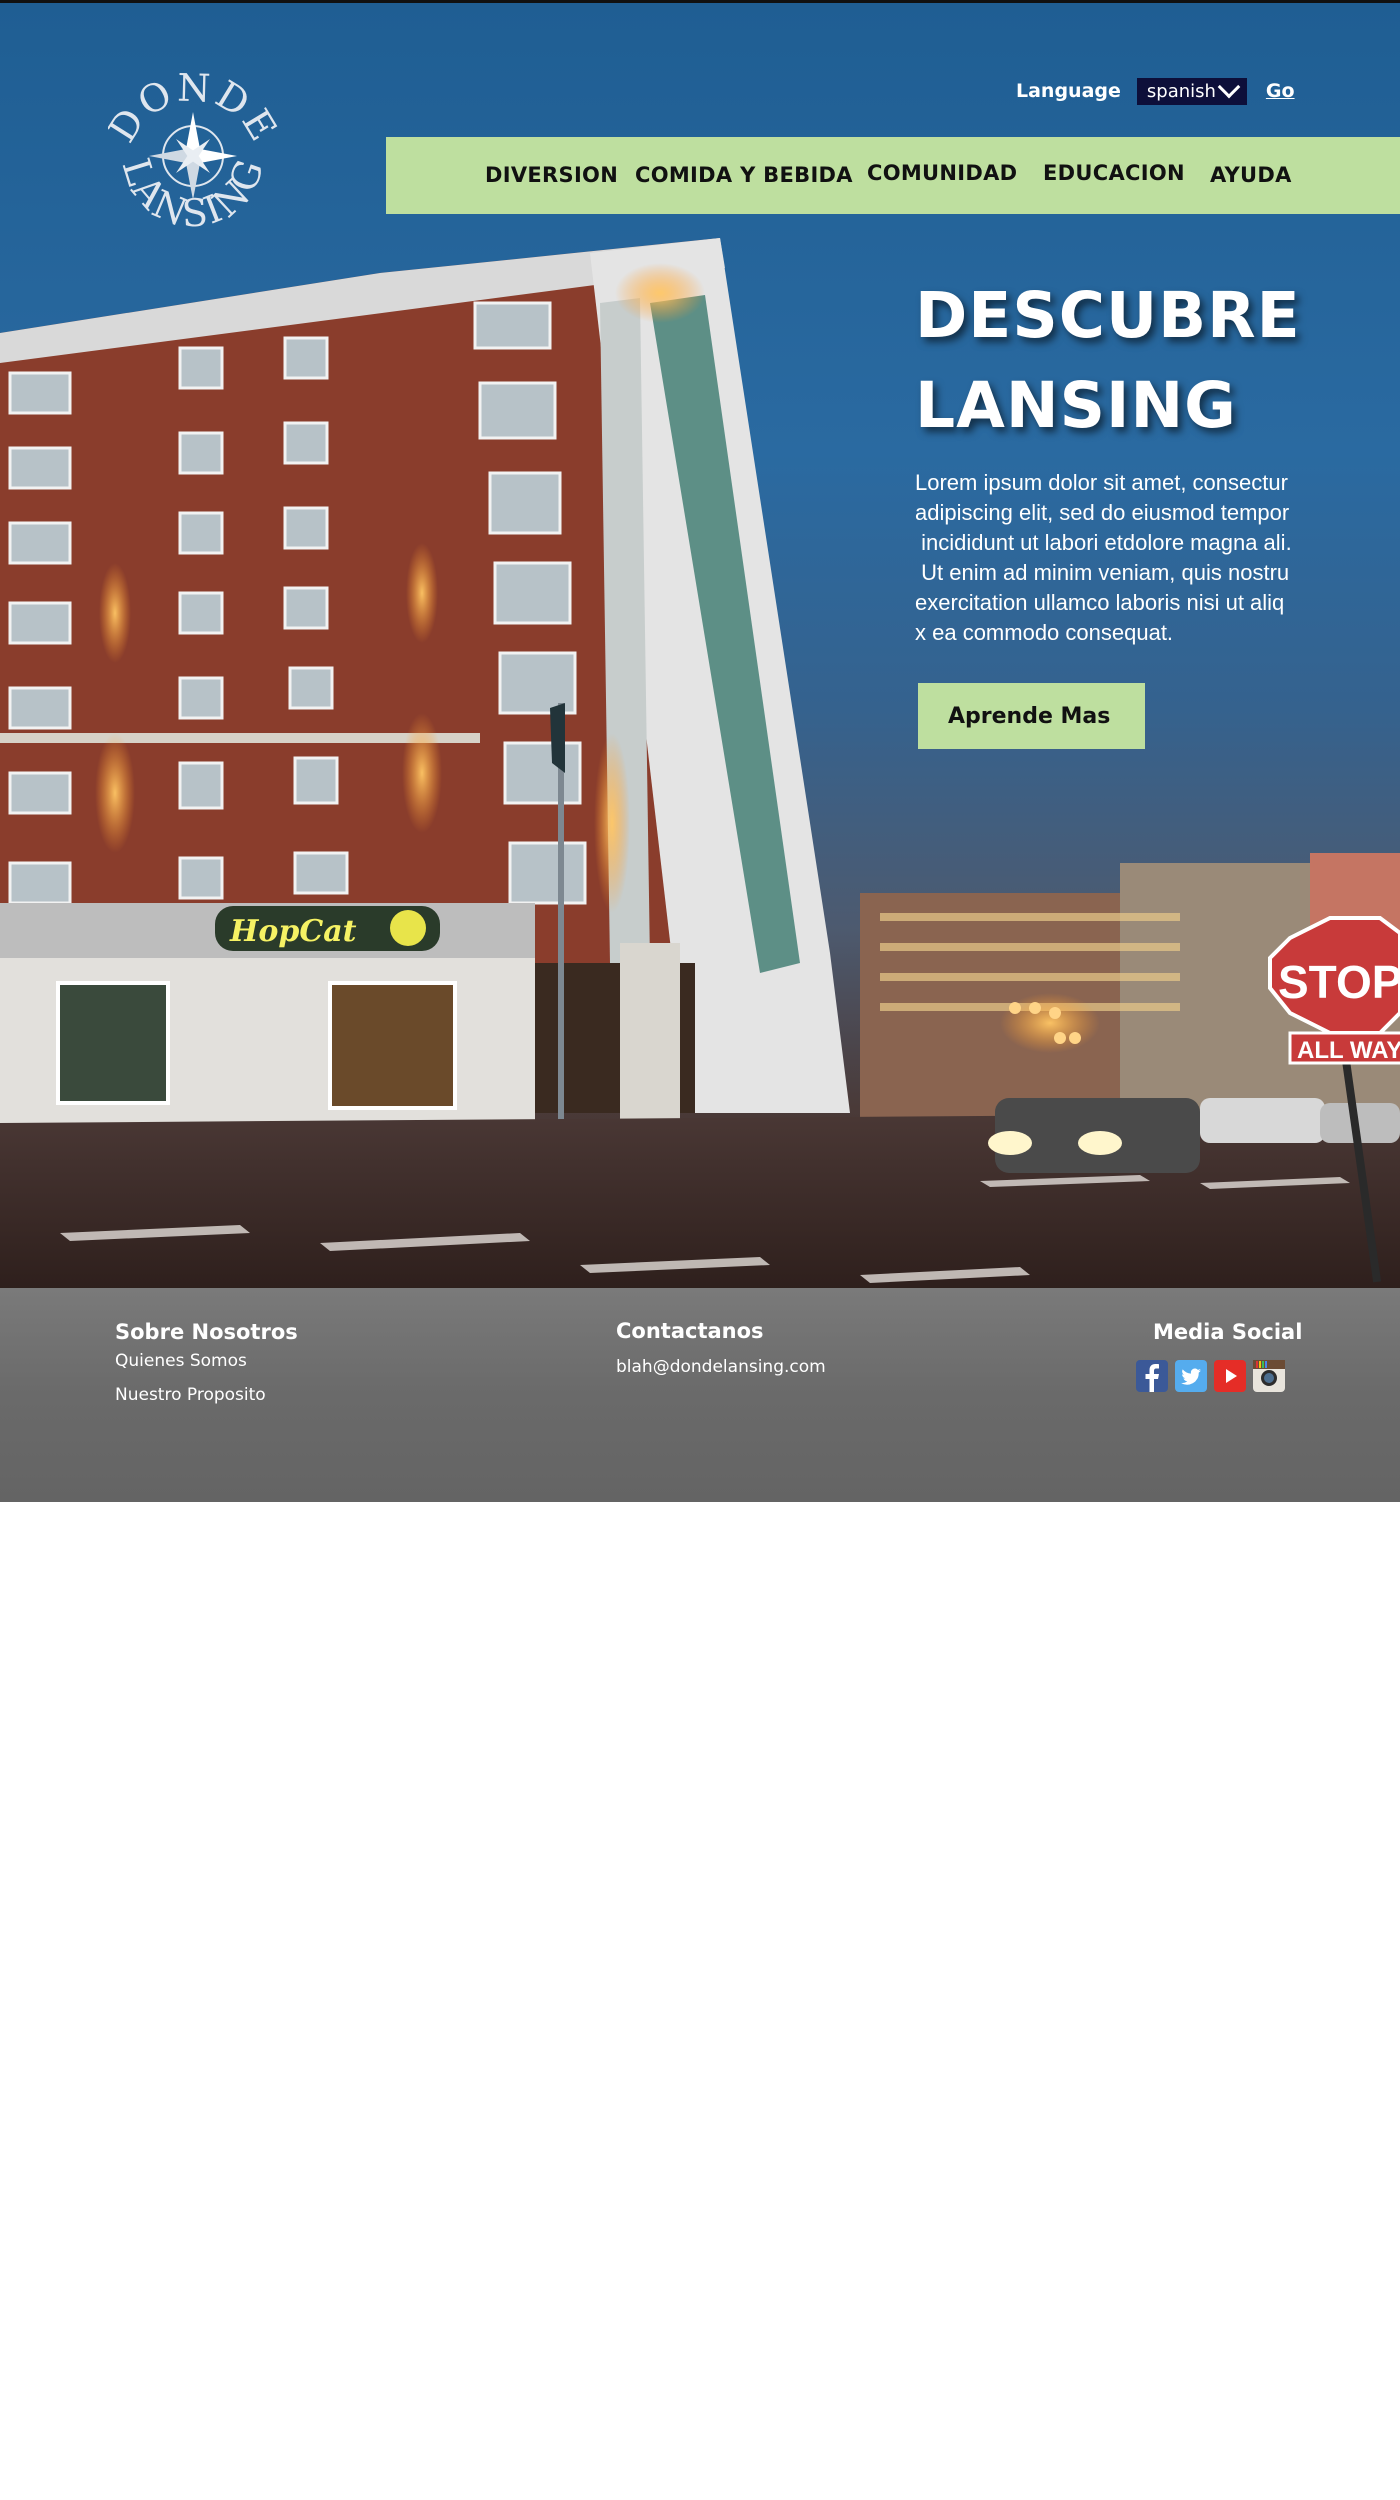 The height and width of the screenshot is (2500, 1400). What do you see at coordinates (1230, 1376) in the screenshot?
I see `youtube-icon` at bounding box center [1230, 1376].